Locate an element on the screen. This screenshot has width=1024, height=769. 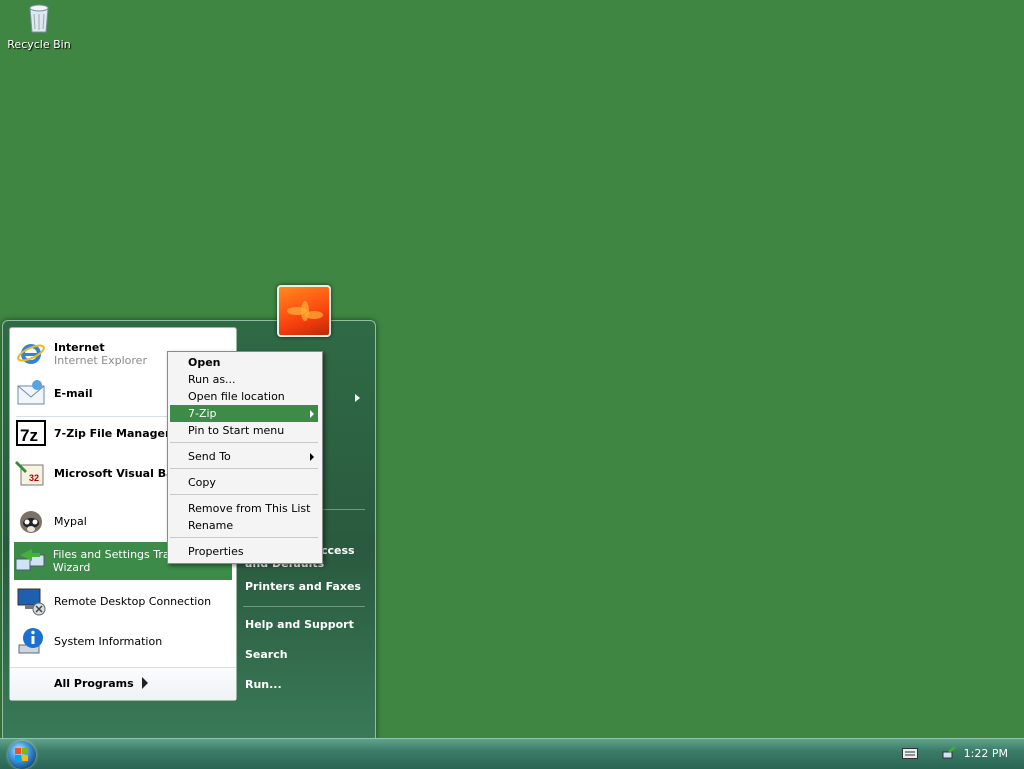
internet-explorer-icon is located at coordinates (31, 354).